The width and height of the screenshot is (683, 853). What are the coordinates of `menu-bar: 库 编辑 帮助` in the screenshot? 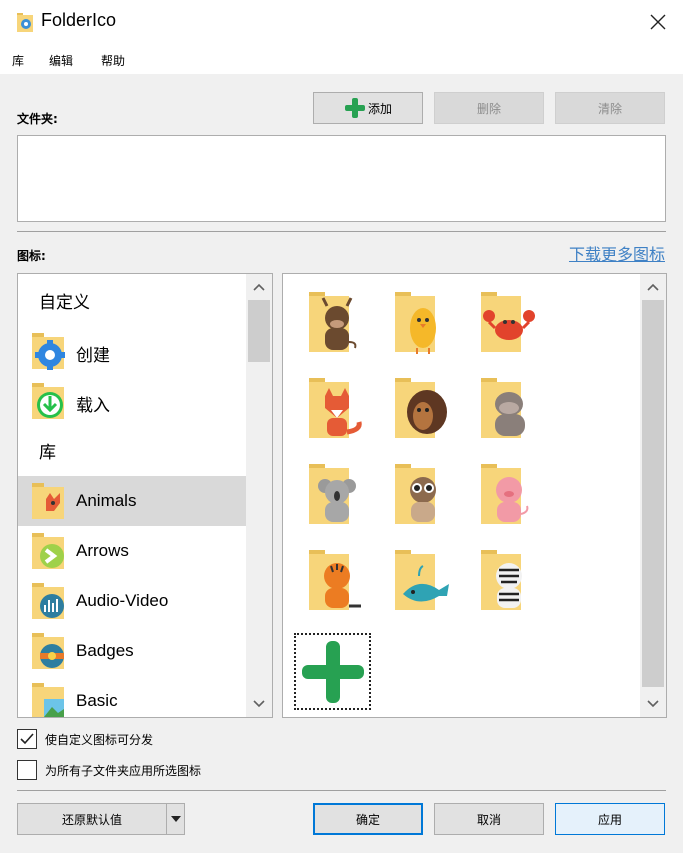 It's located at (341, 59).